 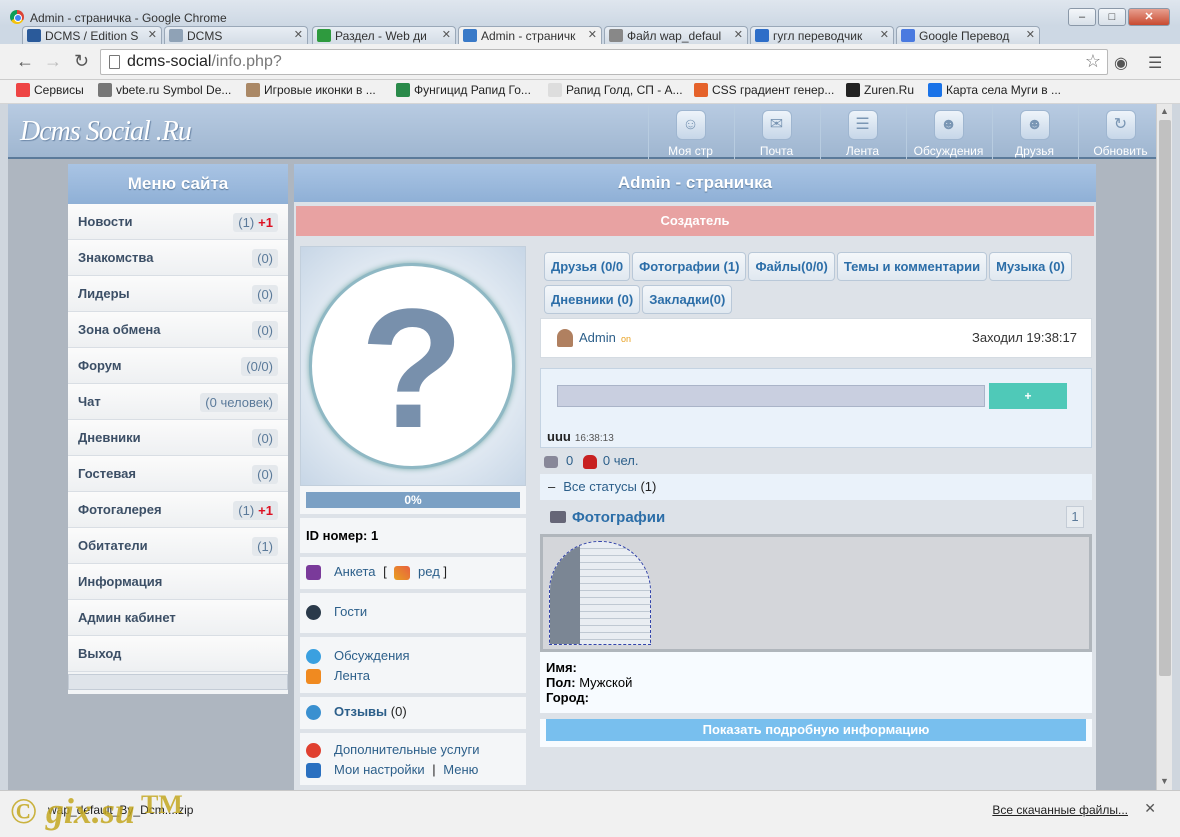 I want to click on menu-item: Выход, so click(x=178, y=654).